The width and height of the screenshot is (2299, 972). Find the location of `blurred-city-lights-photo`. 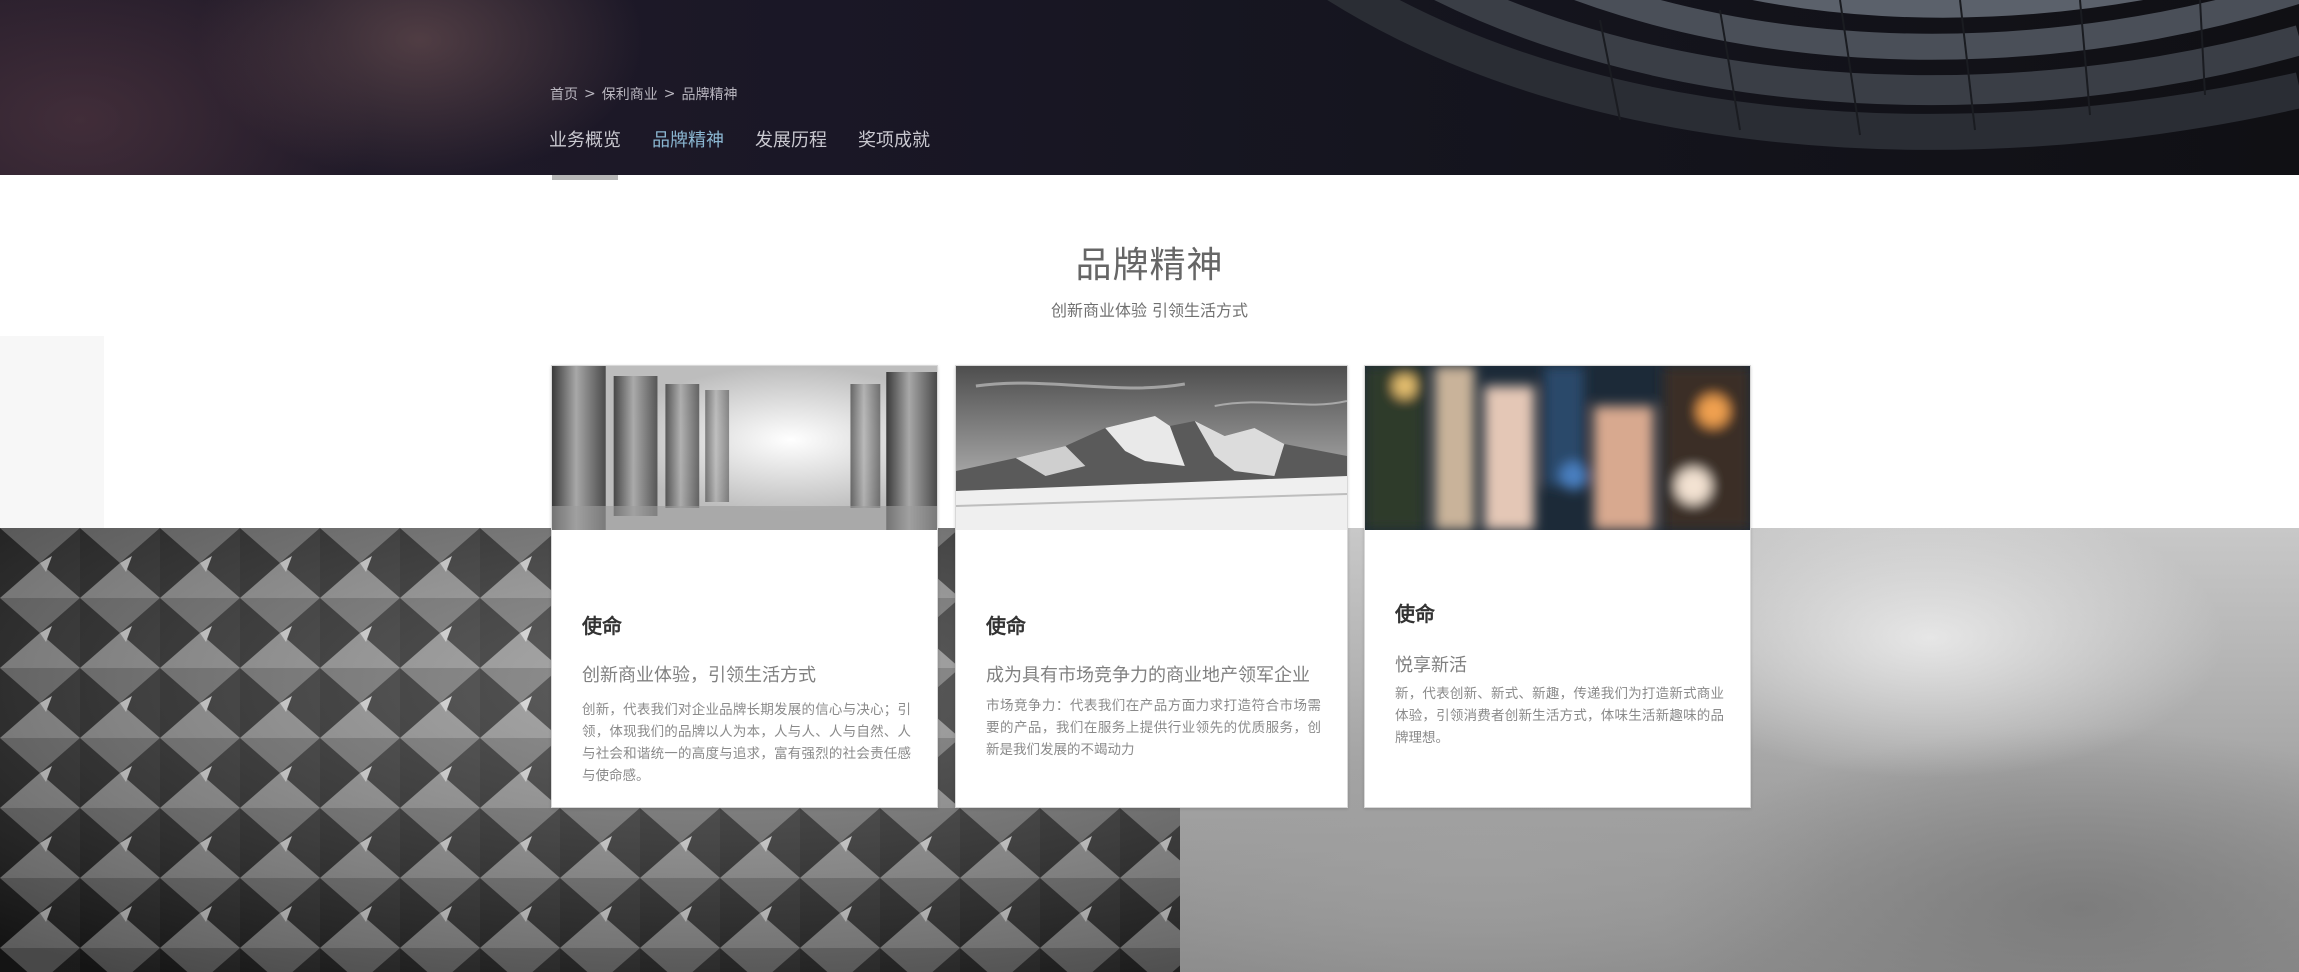

blurred-city-lights-photo is located at coordinates (1557, 448).